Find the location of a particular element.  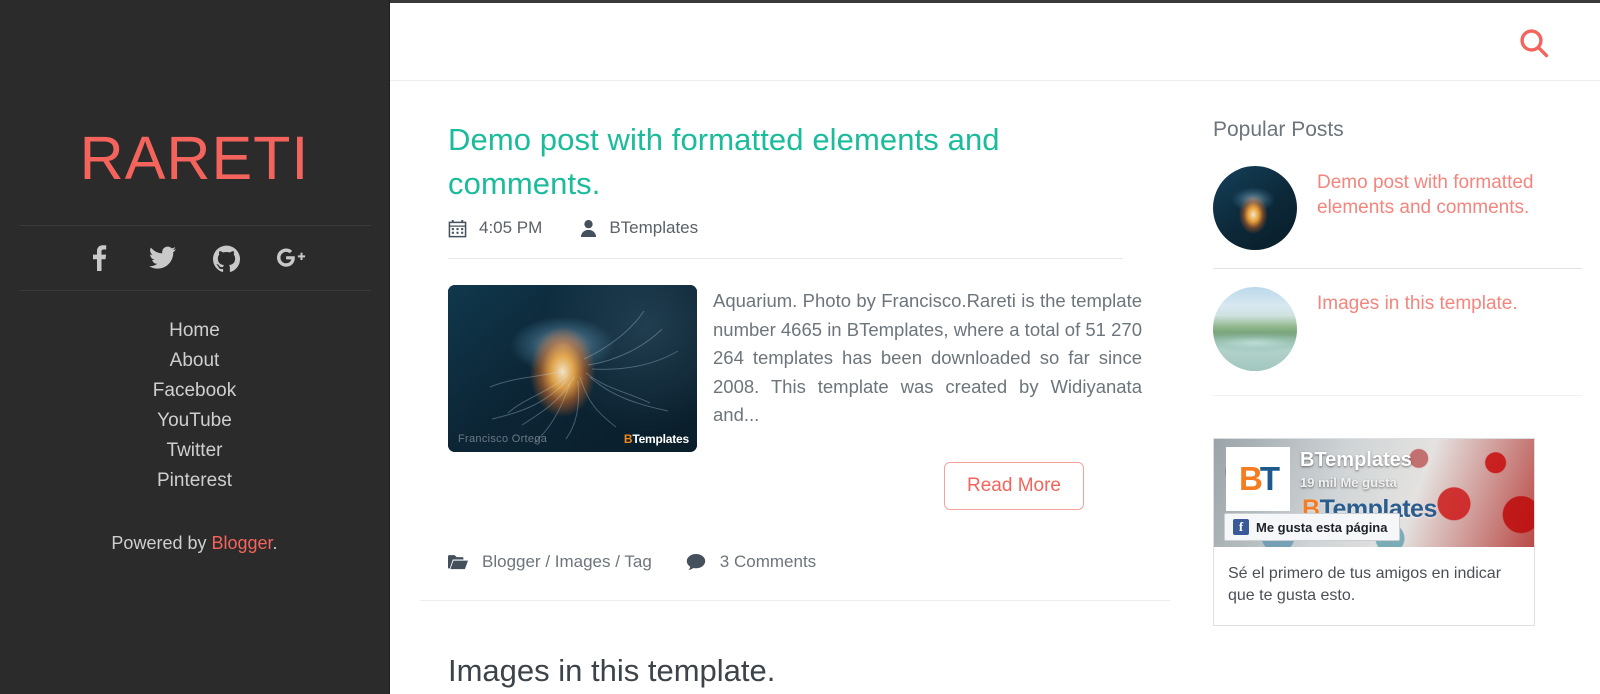

facebook-page-name: BTemplates is located at coordinates (1356, 460).